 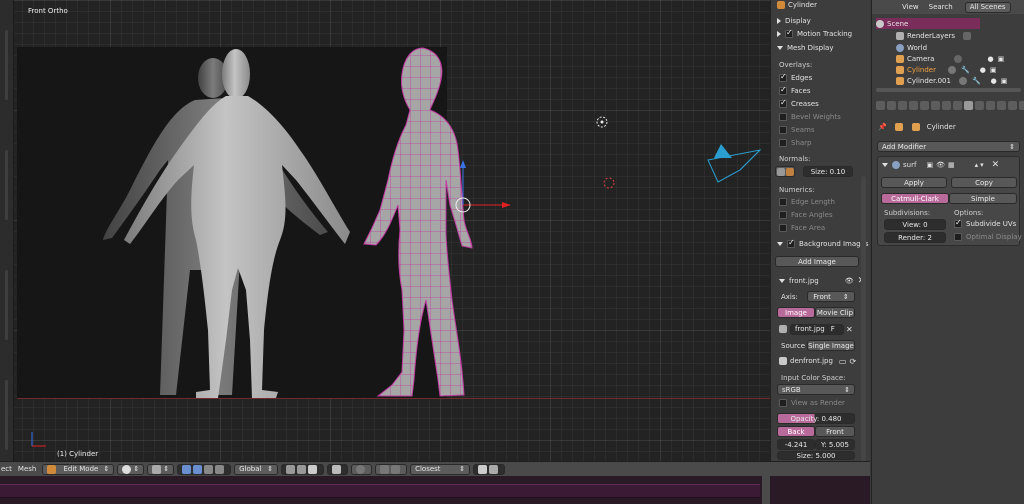 I want to click on timeline-scrub-bar, so click(x=380, y=491).